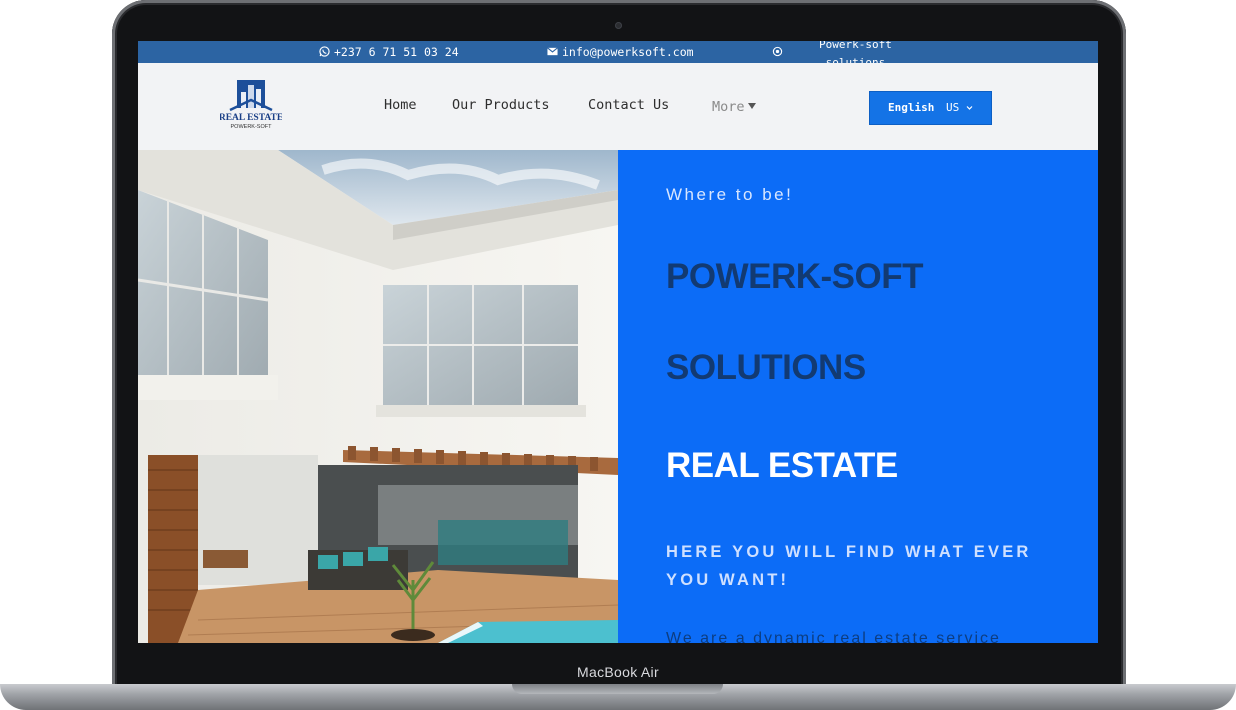  What do you see at coordinates (251, 105) in the screenshot?
I see `site-logo: REAL ESTATE POWERK-SOFT` at bounding box center [251, 105].